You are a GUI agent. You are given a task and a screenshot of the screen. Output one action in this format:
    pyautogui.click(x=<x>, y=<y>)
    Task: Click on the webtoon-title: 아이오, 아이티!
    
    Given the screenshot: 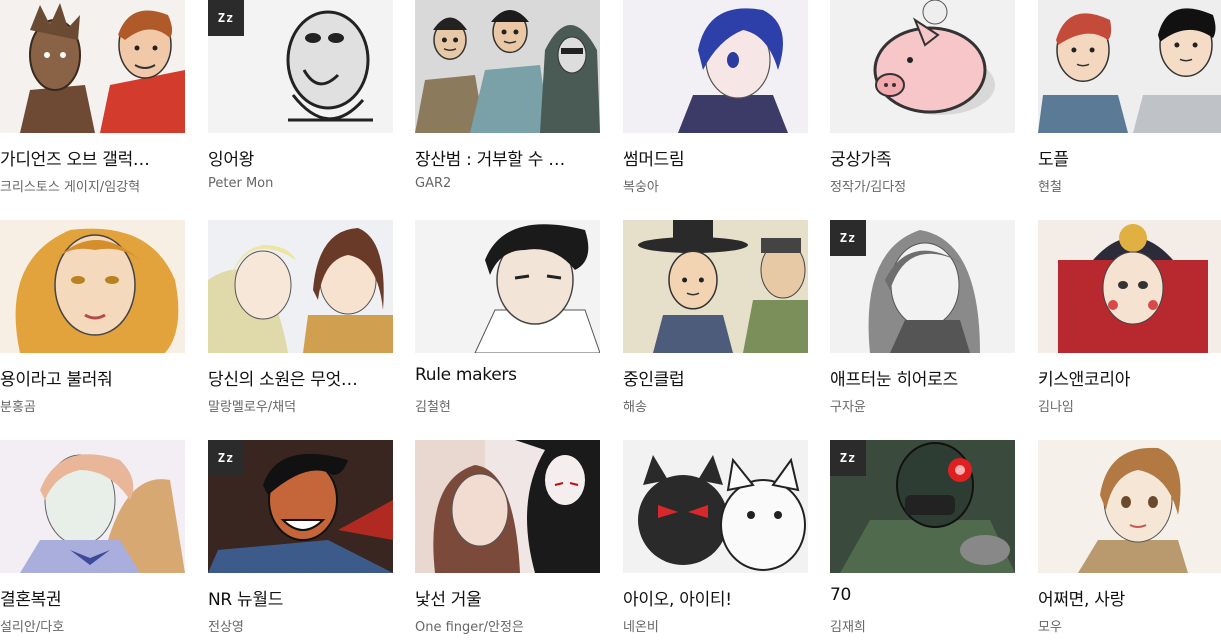 What is the action you would take?
    pyautogui.click(x=715, y=597)
    